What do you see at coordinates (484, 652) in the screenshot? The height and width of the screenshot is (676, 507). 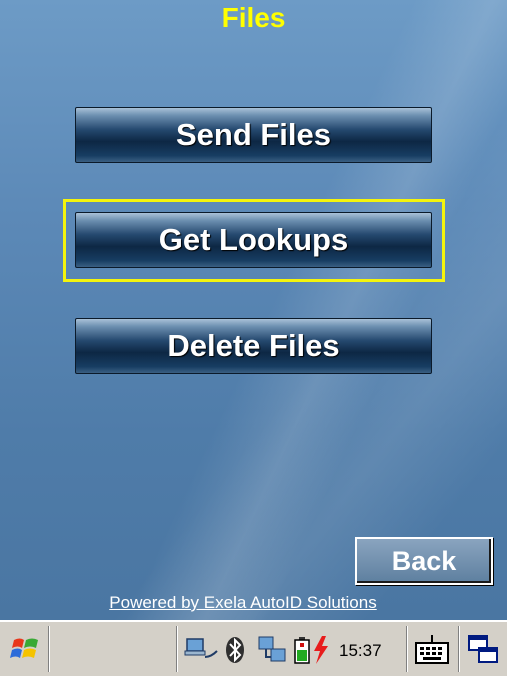 I see `window-switch-icon` at bounding box center [484, 652].